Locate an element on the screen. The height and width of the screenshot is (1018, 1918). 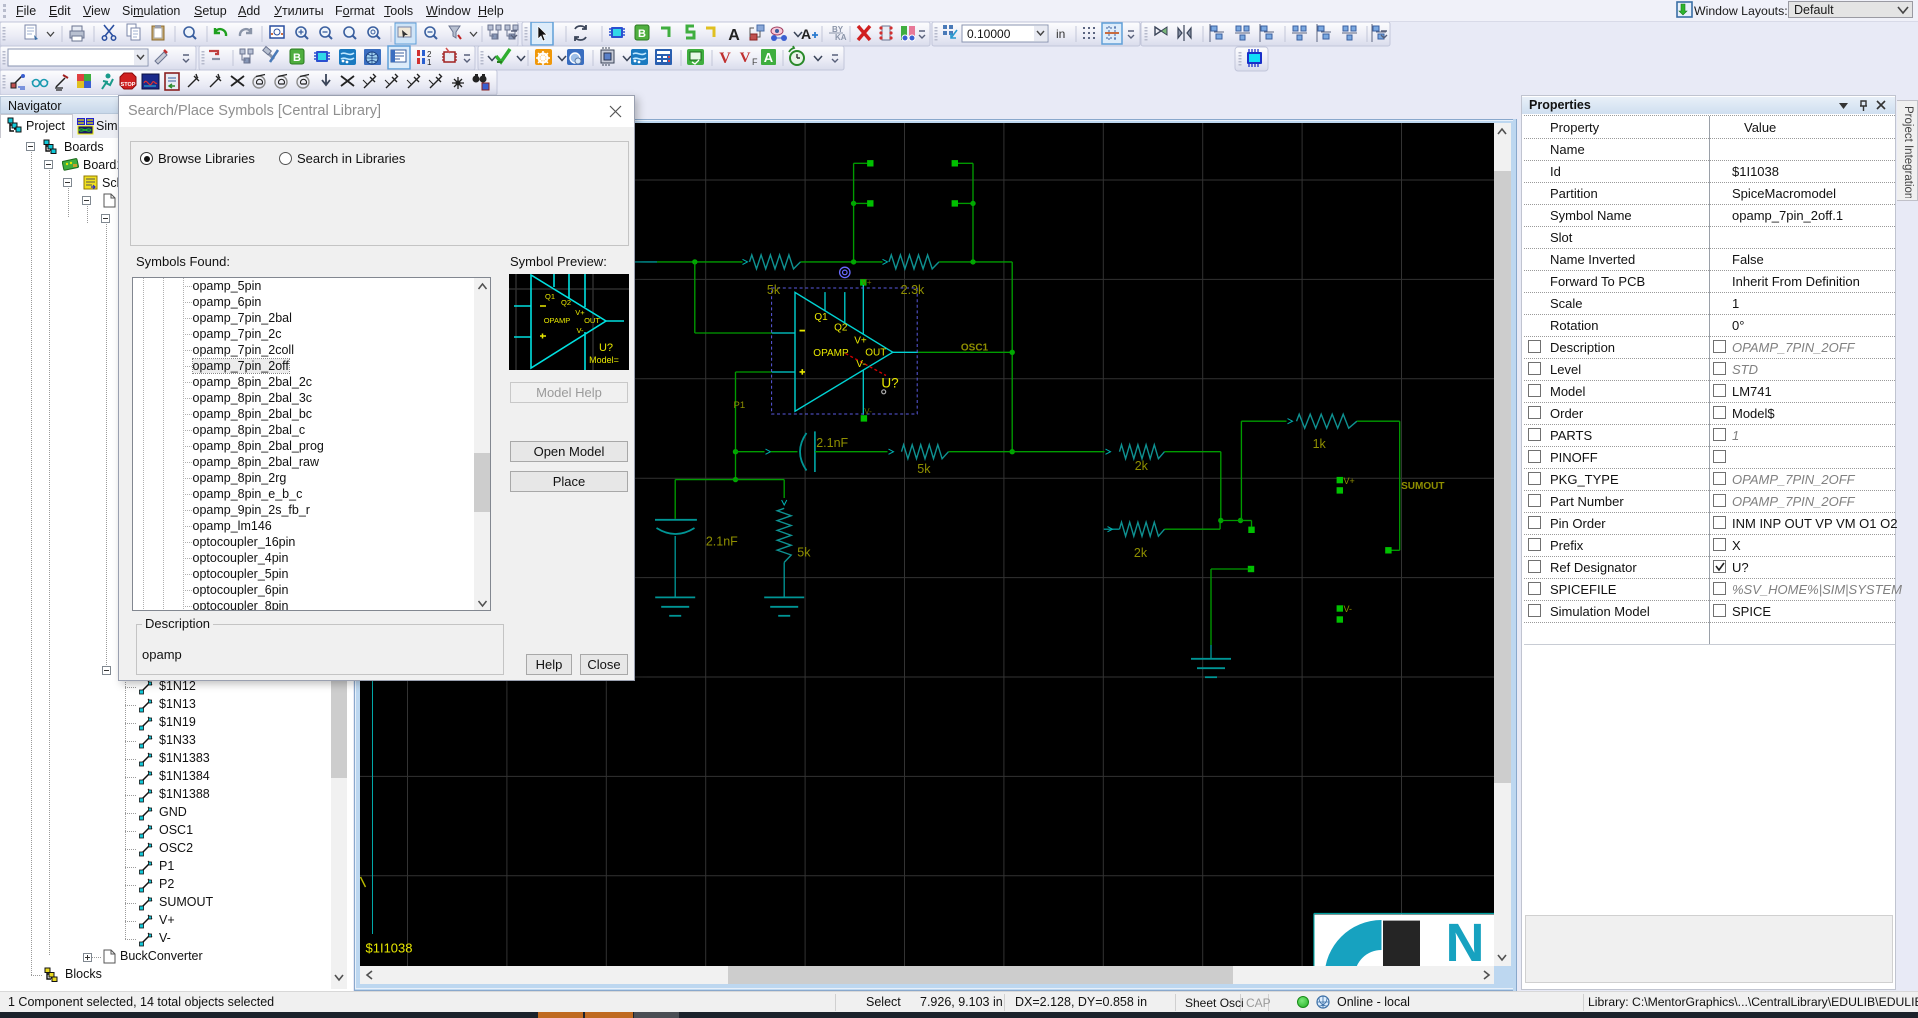
svg-text: 2.3k is located at coordinates (912, 290).